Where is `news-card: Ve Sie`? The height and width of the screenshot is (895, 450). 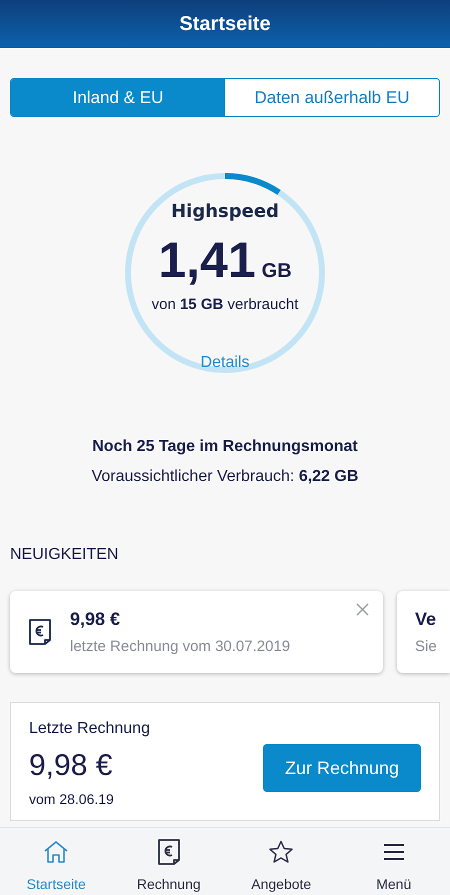
news-card: Ve Sie is located at coordinates (423, 632).